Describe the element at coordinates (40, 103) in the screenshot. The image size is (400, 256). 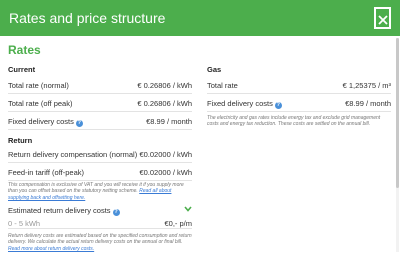
I see `rate-label: Total rate (off peak)` at that location.